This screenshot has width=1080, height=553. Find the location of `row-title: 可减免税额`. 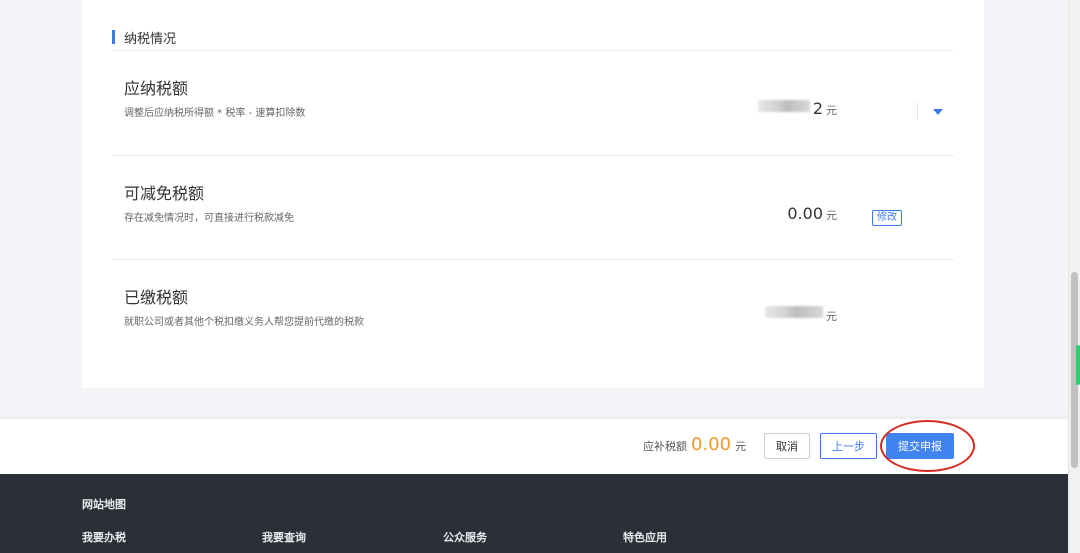

row-title: 可减免税额 is located at coordinates (164, 193).